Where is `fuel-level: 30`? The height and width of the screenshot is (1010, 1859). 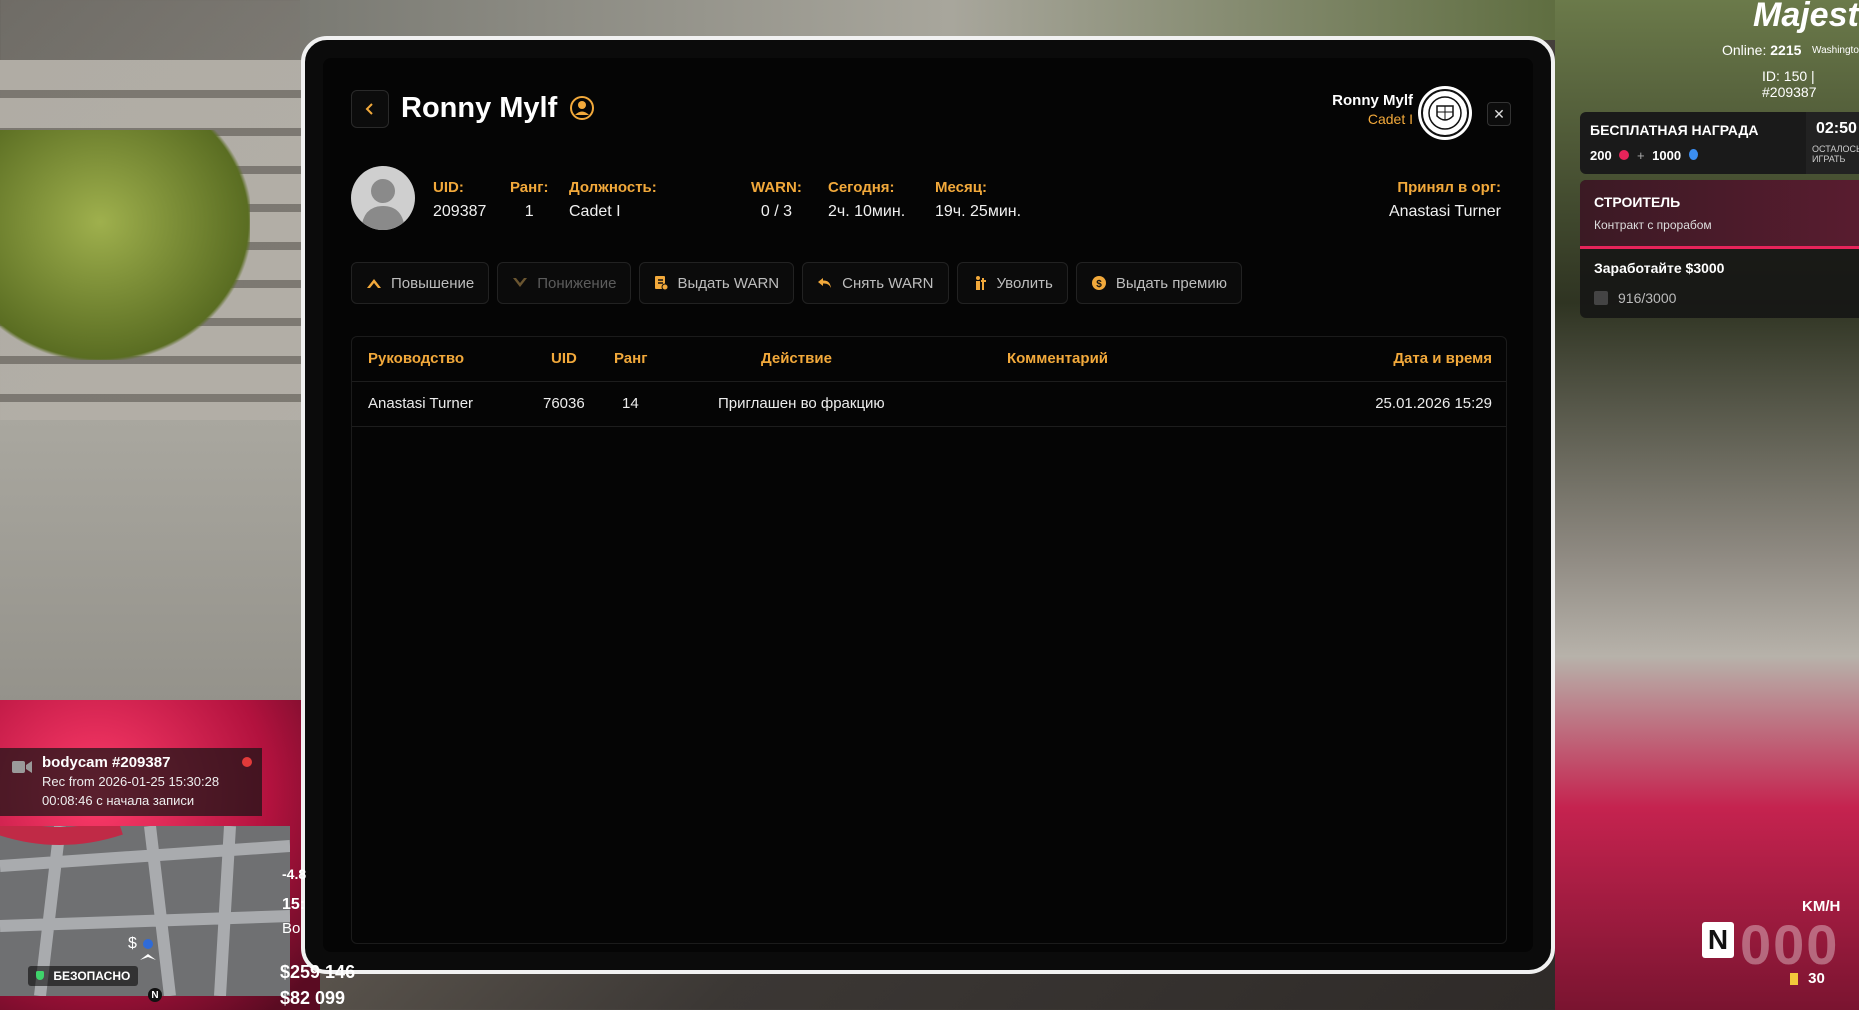 fuel-level: 30 is located at coordinates (1807, 978).